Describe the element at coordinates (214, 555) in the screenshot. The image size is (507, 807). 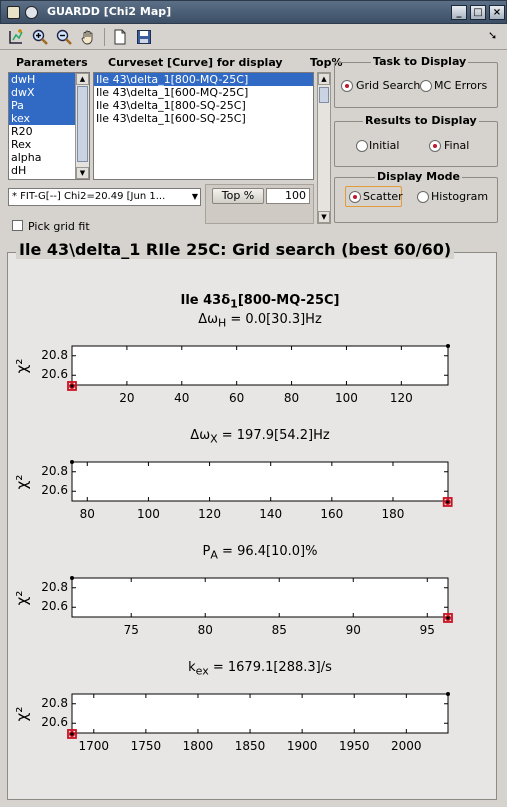
I see `subplot-title-sub: A` at that location.